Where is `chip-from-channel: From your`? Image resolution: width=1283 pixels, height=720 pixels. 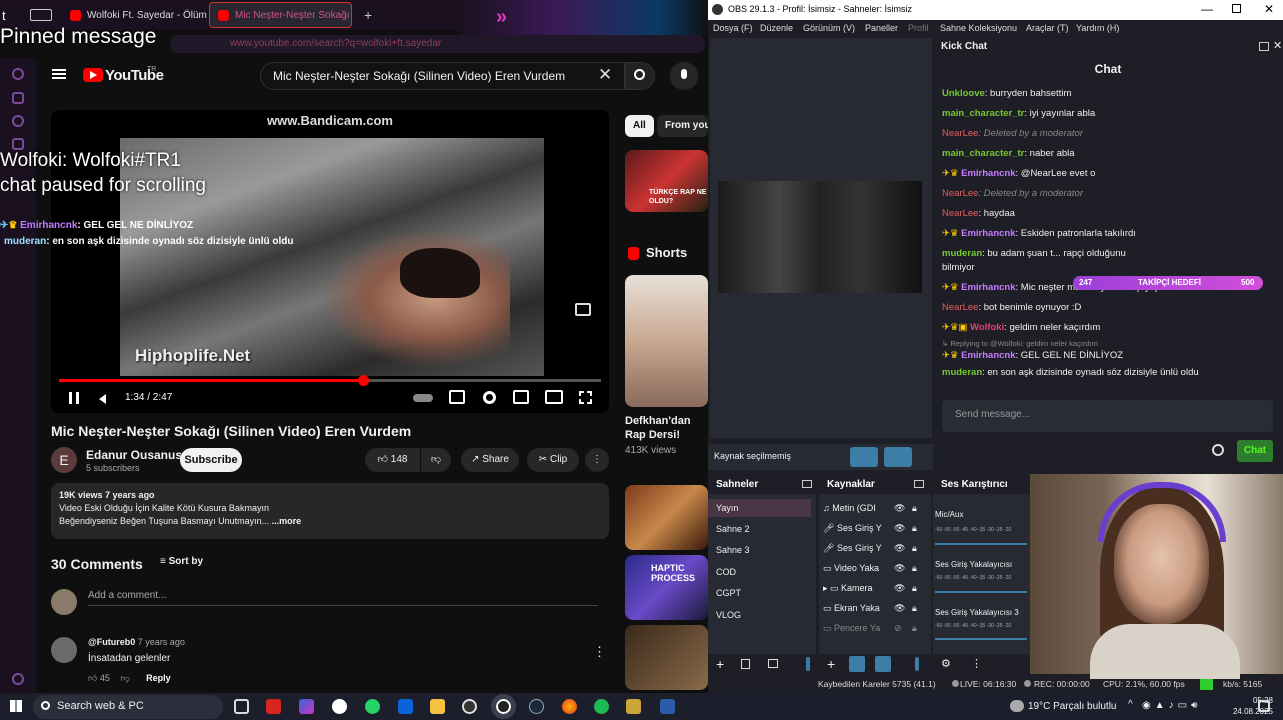
chip-from-channel: From your is located at coordinates (682, 126).